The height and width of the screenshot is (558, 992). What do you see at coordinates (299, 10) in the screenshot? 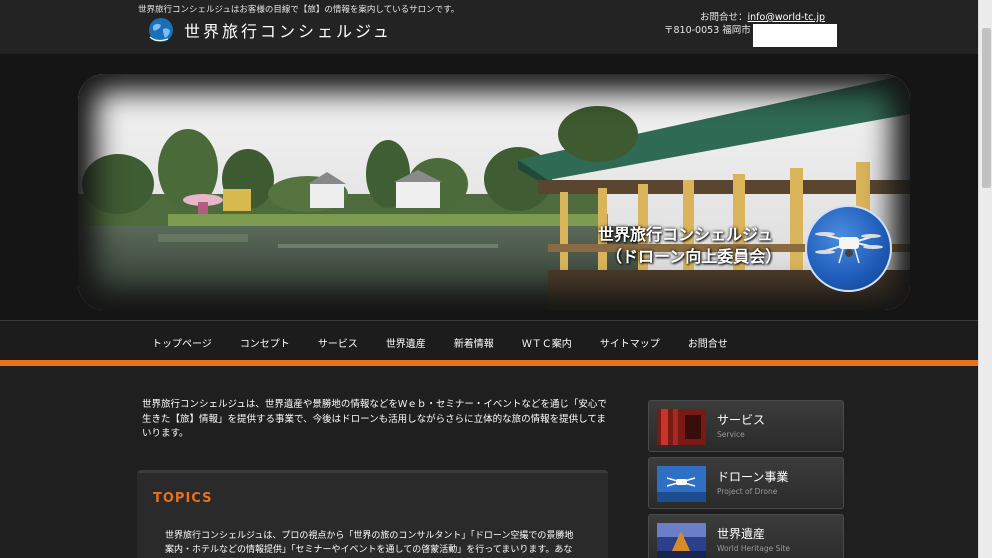
I see `header-tagline: 世界旅行コンシェルジュはお客様の目線で【旅】の情報を案内しているサロンです。` at bounding box center [299, 10].